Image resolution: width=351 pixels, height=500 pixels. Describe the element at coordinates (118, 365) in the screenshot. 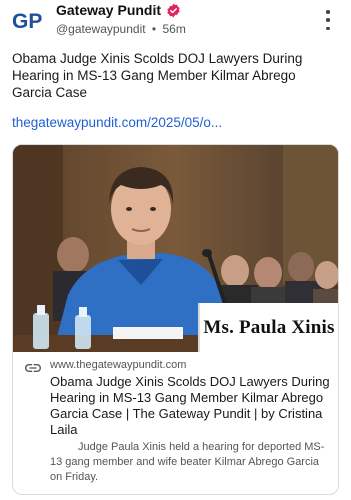

I see `link-domain: www.thegatewaypundit.com` at that location.